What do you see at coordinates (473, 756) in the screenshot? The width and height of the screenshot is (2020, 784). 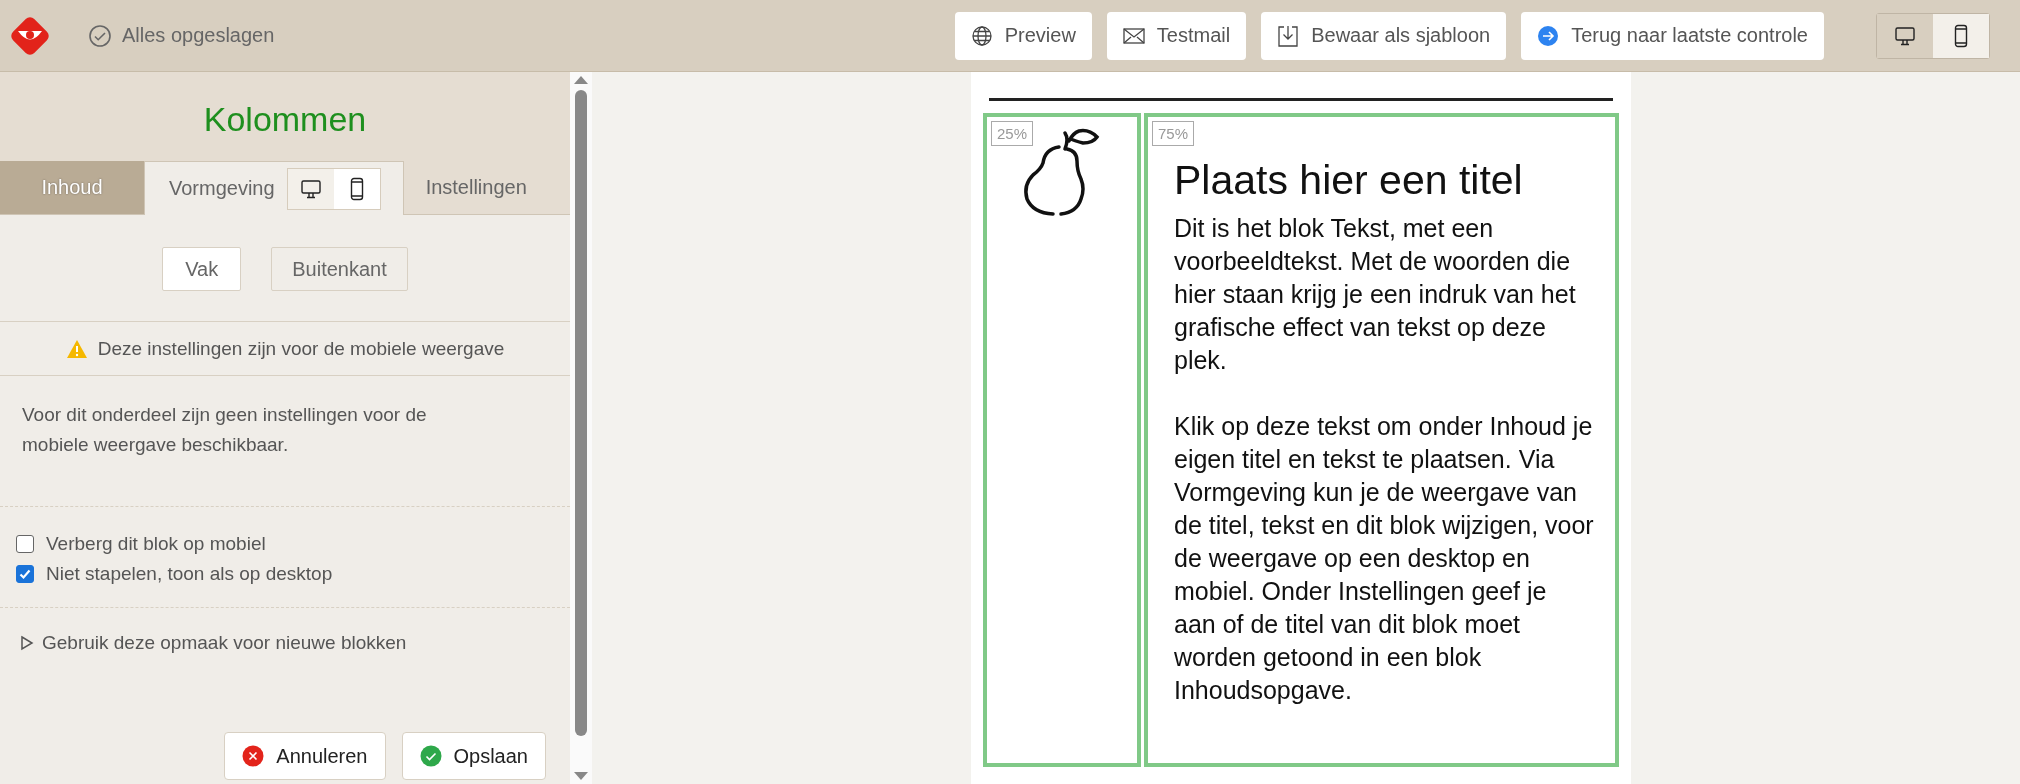 I see `action-button: Opslaan` at bounding box center [473, 756].